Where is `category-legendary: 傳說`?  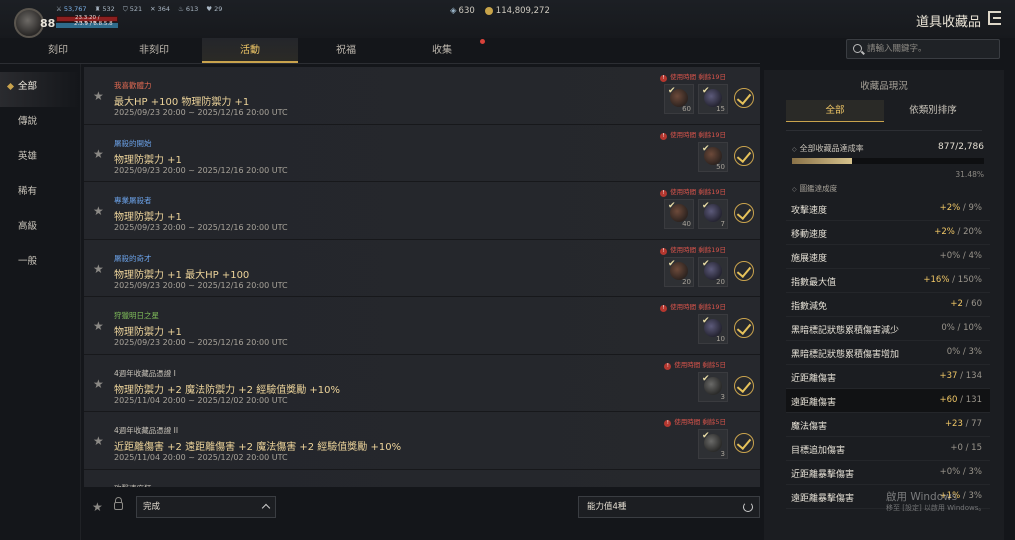 category-legendary: 傳說 is located at coordinates (40, 124).